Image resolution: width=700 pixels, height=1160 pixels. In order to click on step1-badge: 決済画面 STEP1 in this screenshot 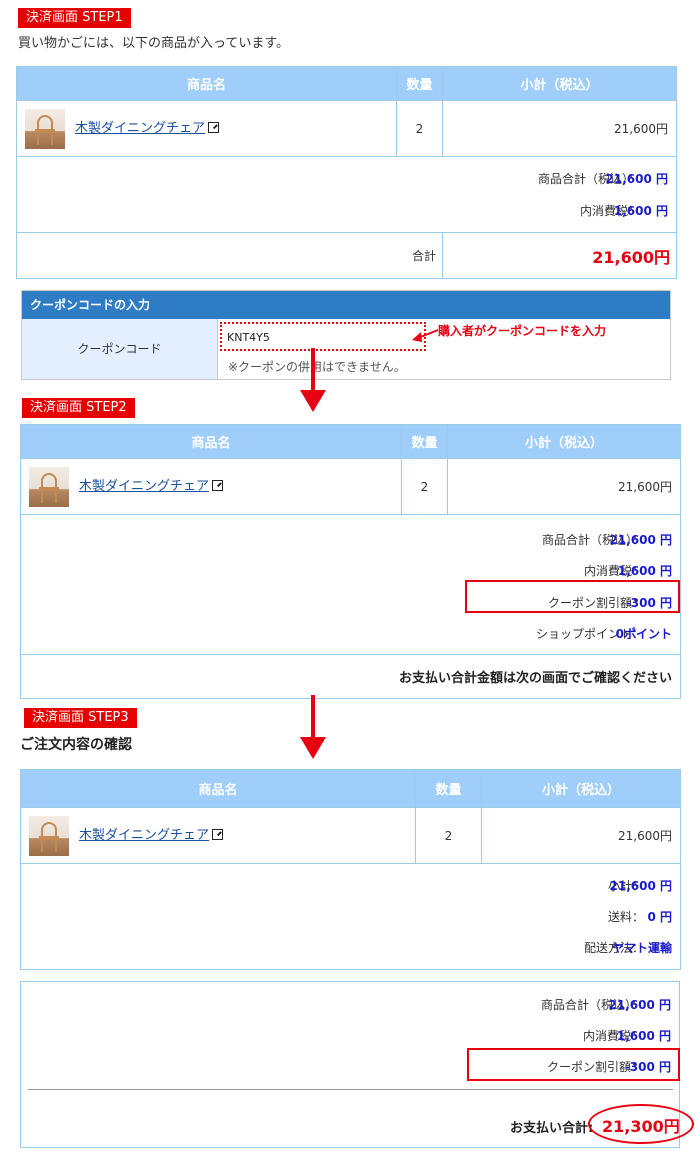, I will do `click(74, 18)`.